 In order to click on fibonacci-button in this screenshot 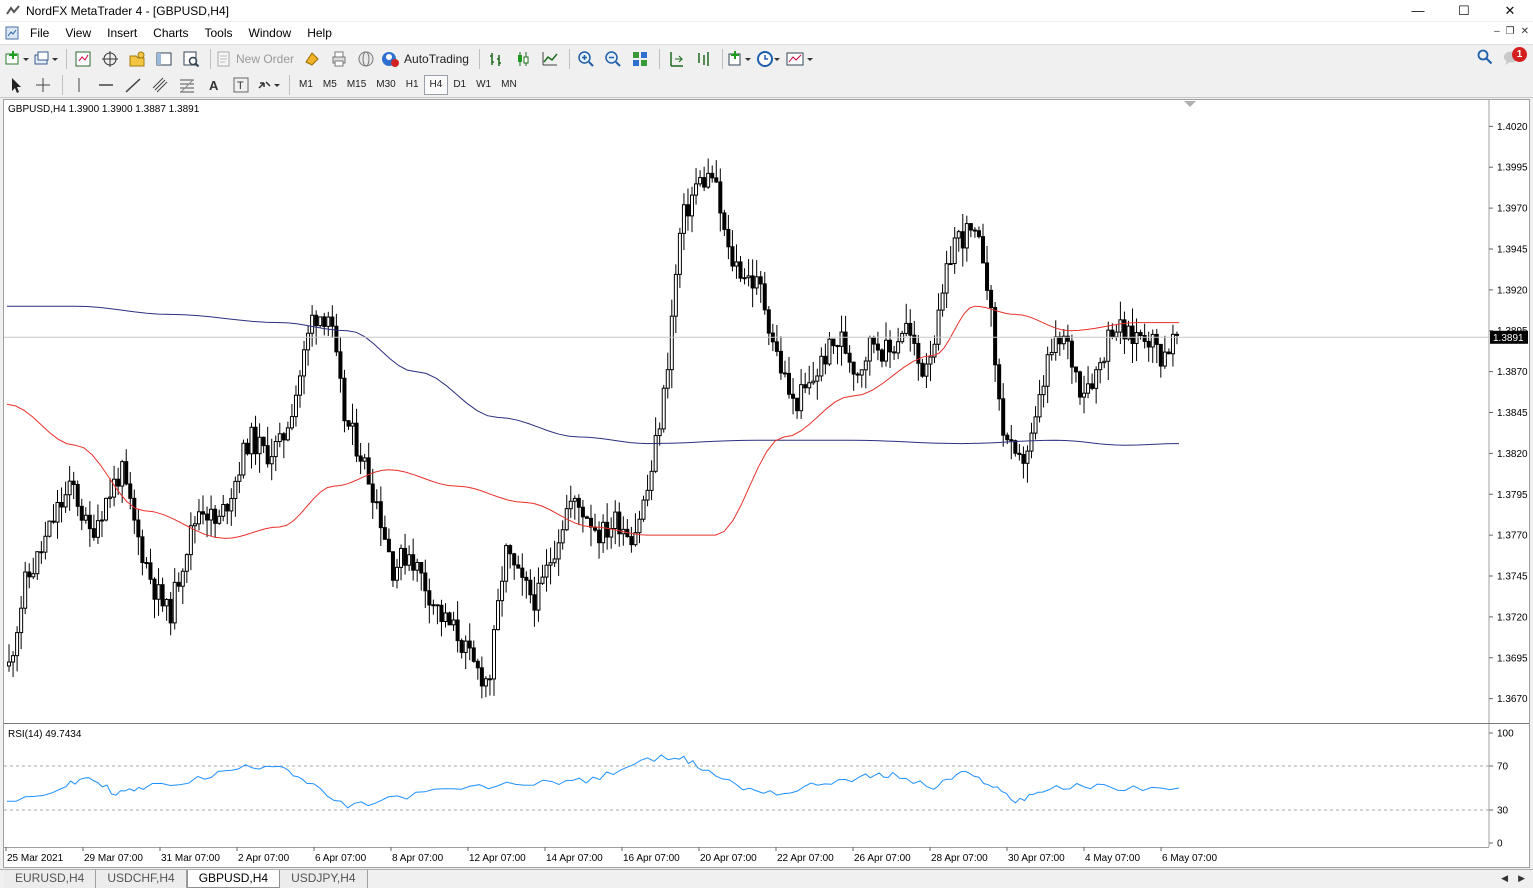, I will do `click(187, 85)`.